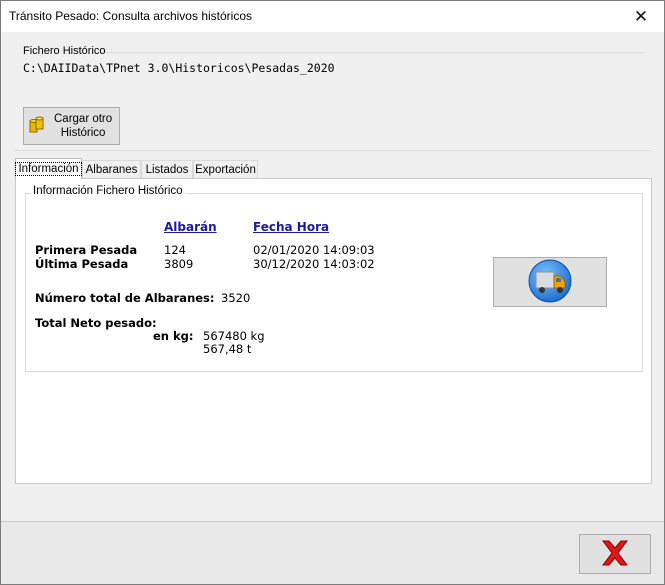  What do you see at coordinates (236, 298) in the screenshot?
I see `total-albaranes-value: 3520` at bounding box center [236, 298].